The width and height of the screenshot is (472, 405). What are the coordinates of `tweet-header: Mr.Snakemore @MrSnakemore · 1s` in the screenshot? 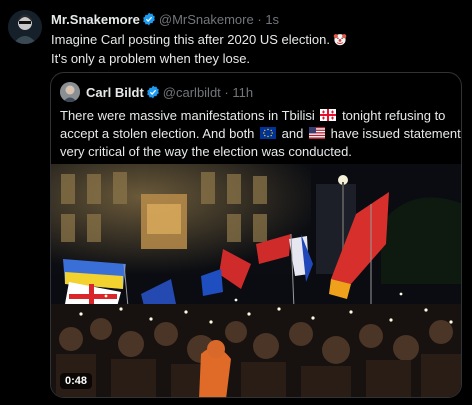 It's located at (165, 20).